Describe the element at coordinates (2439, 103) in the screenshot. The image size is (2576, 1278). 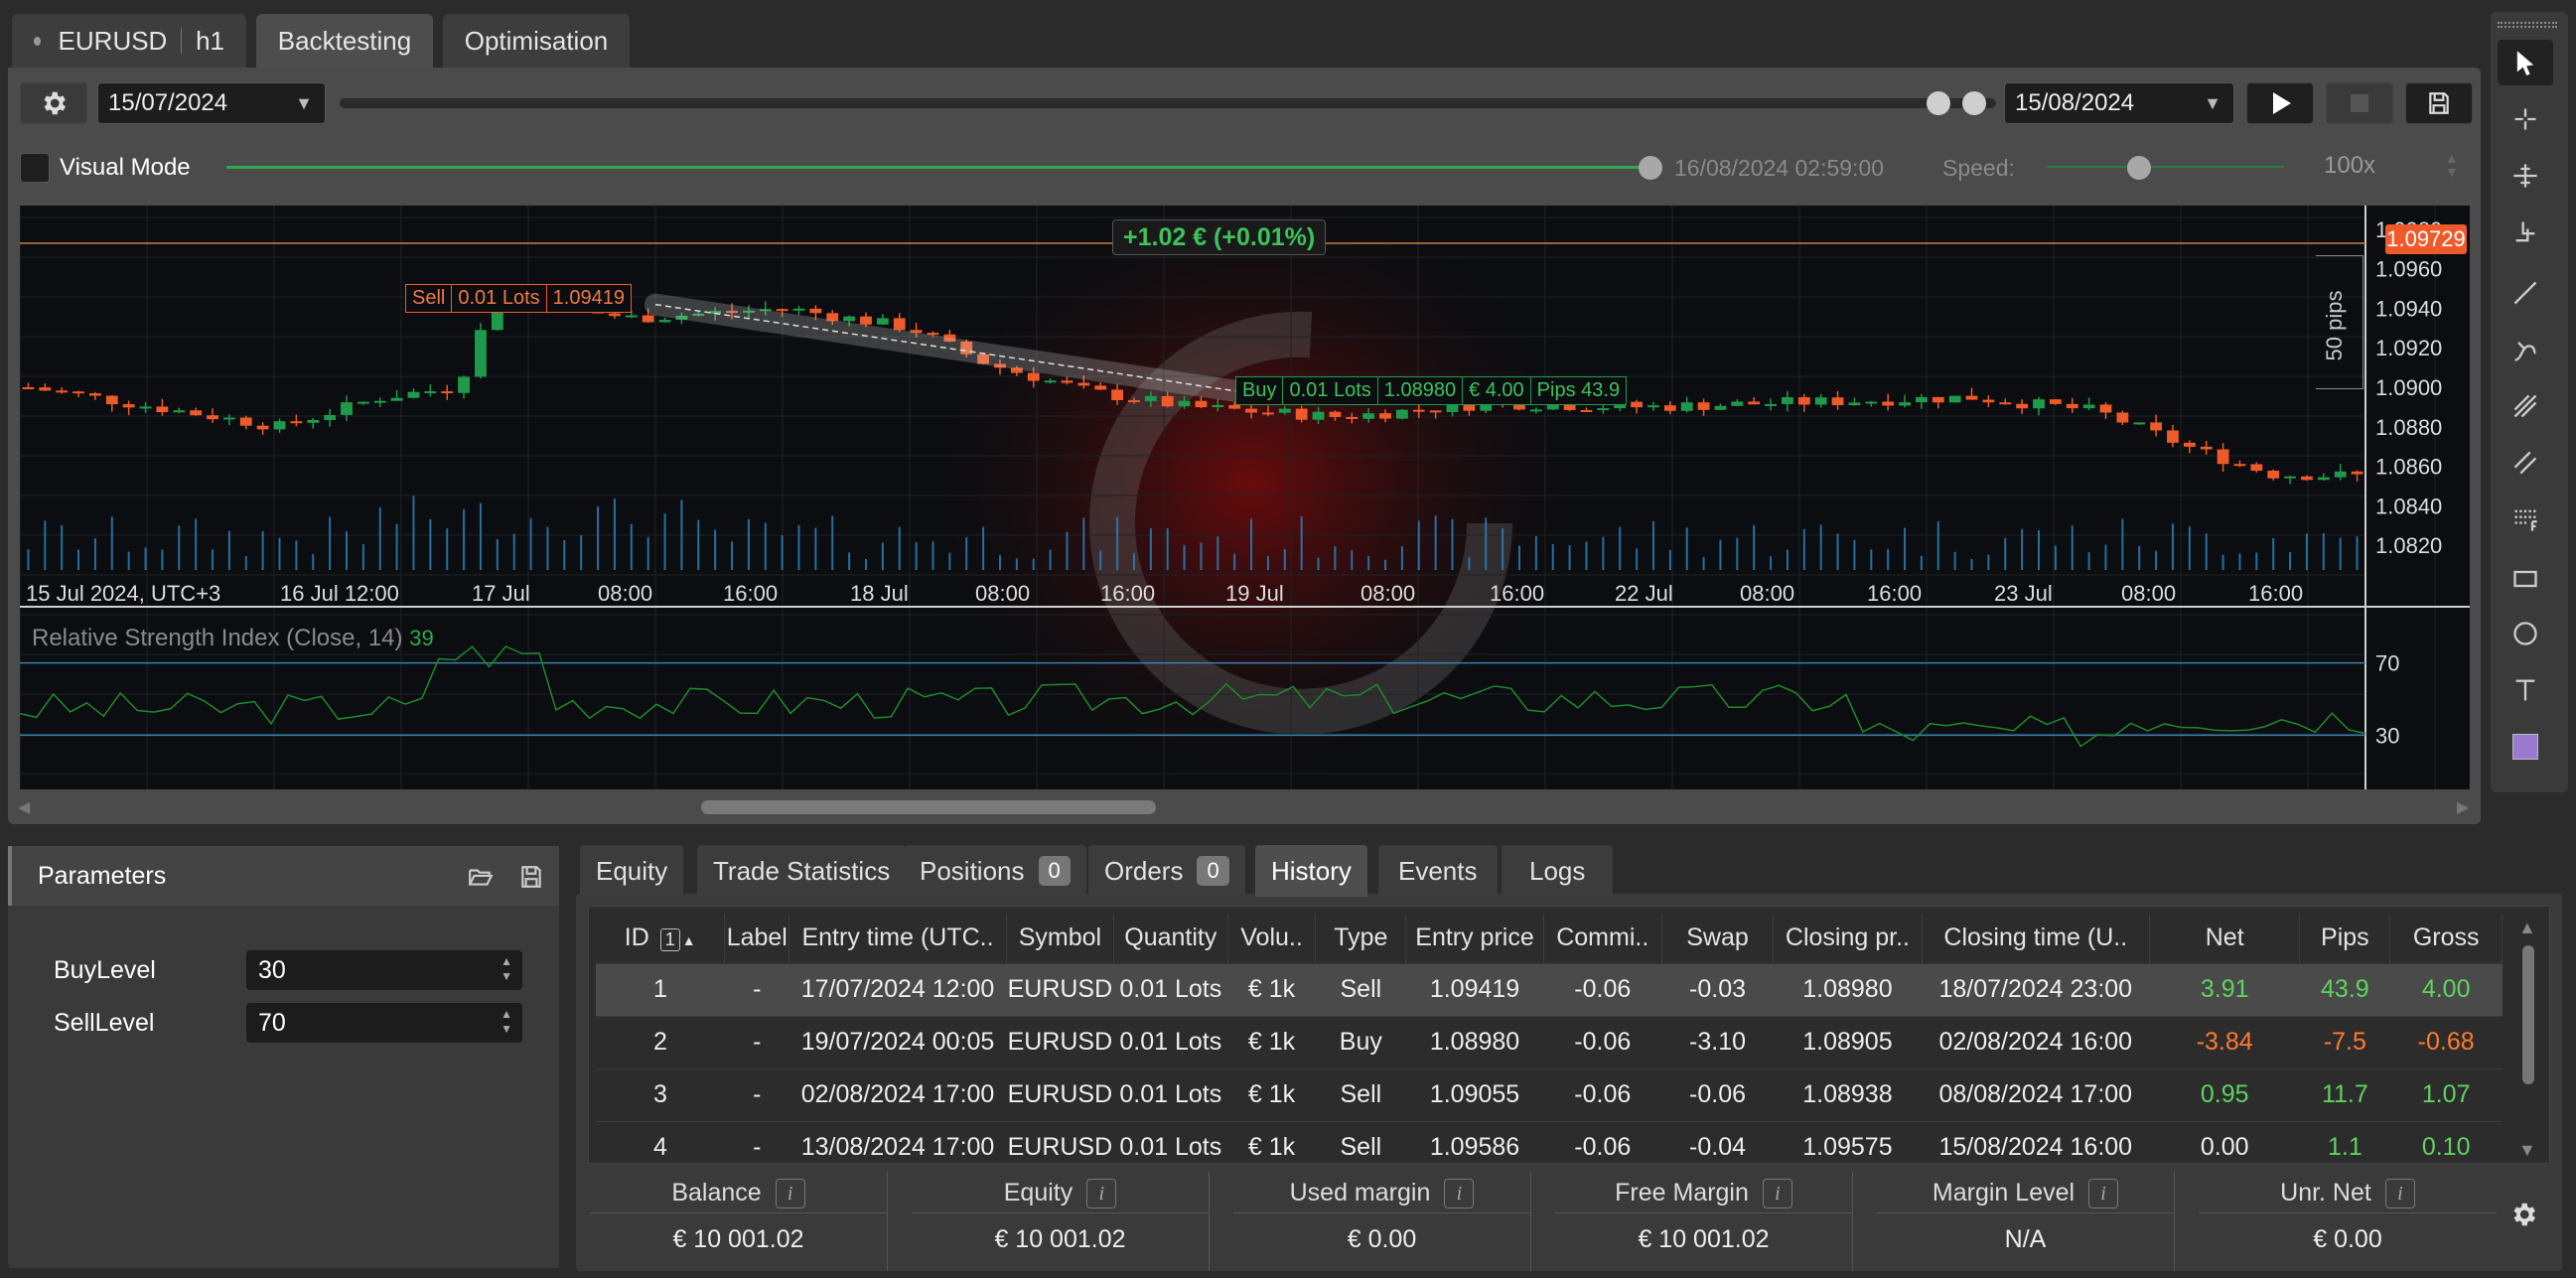
I see `save-button` at that location.